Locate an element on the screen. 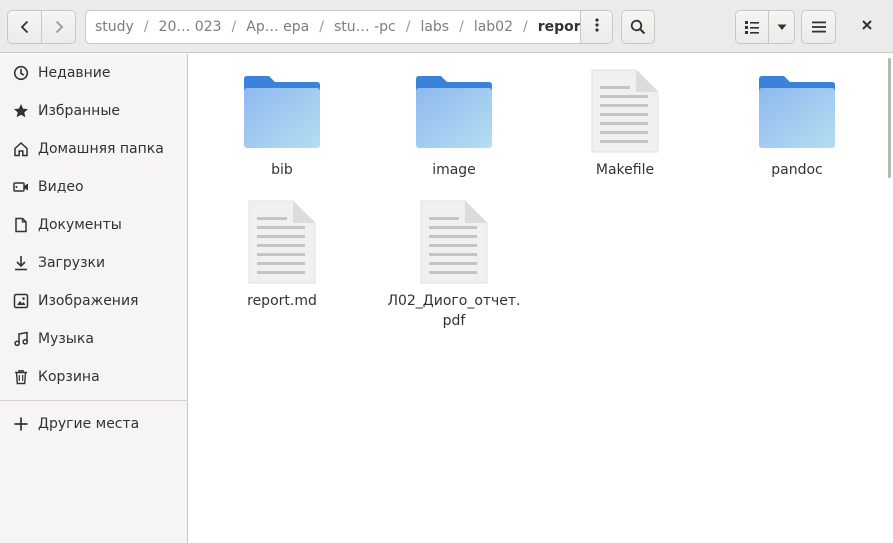  sidebar-item-label: Загрузки is located at coordinates (72, 263).